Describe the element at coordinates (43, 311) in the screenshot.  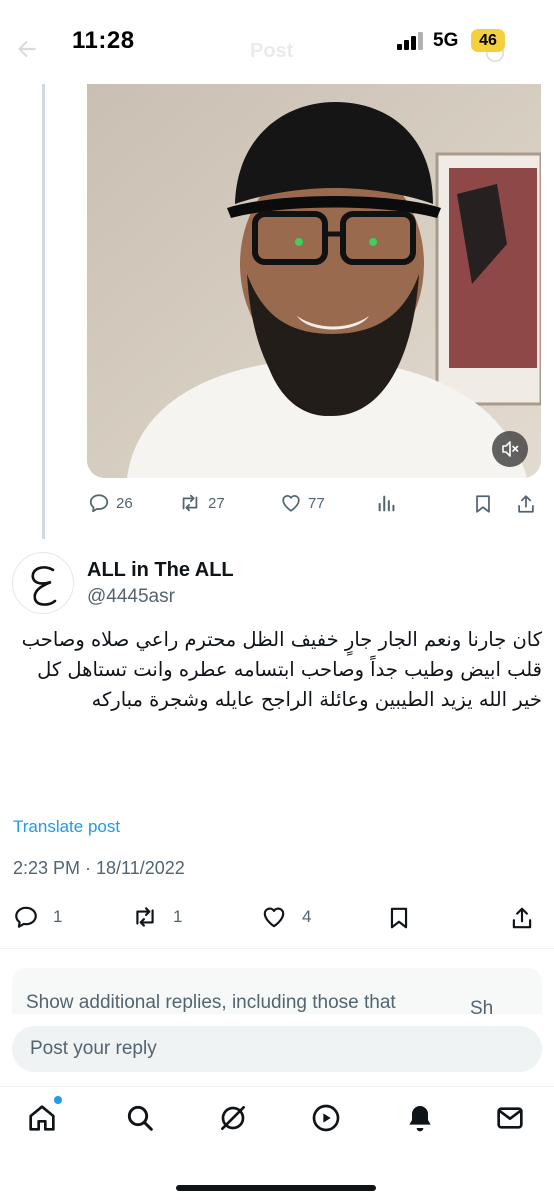
I see `thread-line` at that location.